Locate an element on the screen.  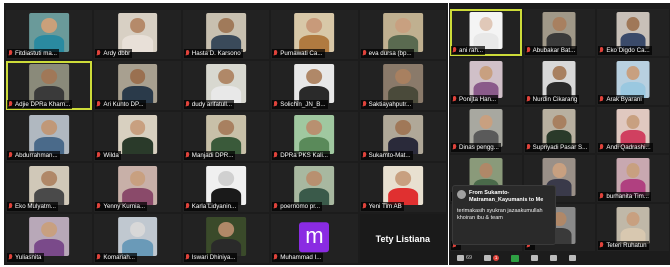
participant-avatar: m is located at coordinates (314, 236).